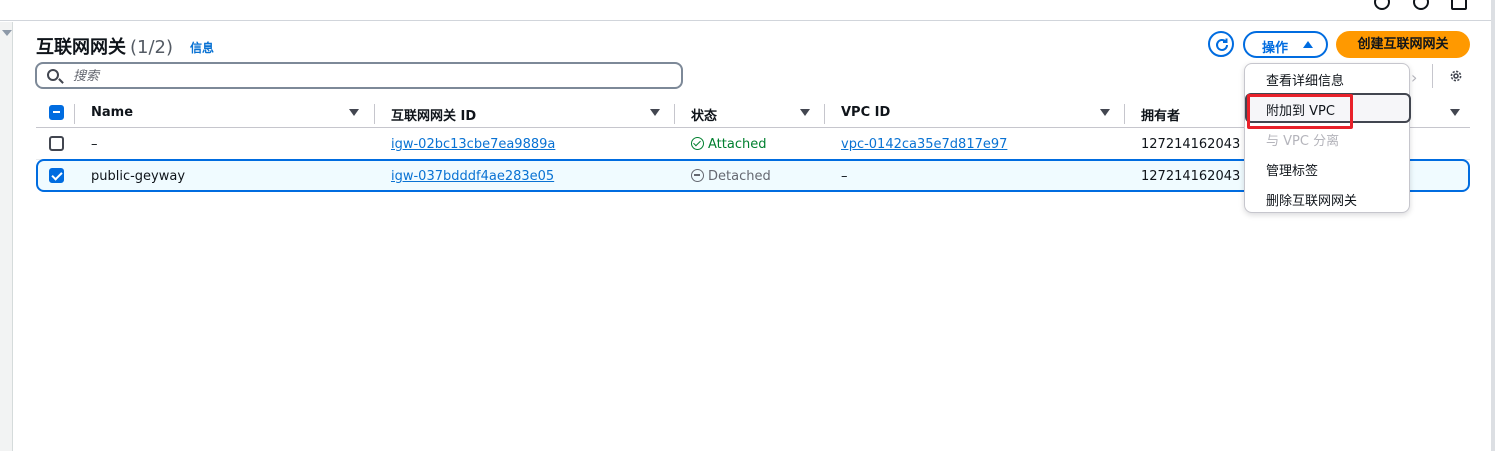 The image size is (1495, 451). Describe the element at coordinates (152, 47) in the screenshot. I see `selection-count: (1/2)` at that location.